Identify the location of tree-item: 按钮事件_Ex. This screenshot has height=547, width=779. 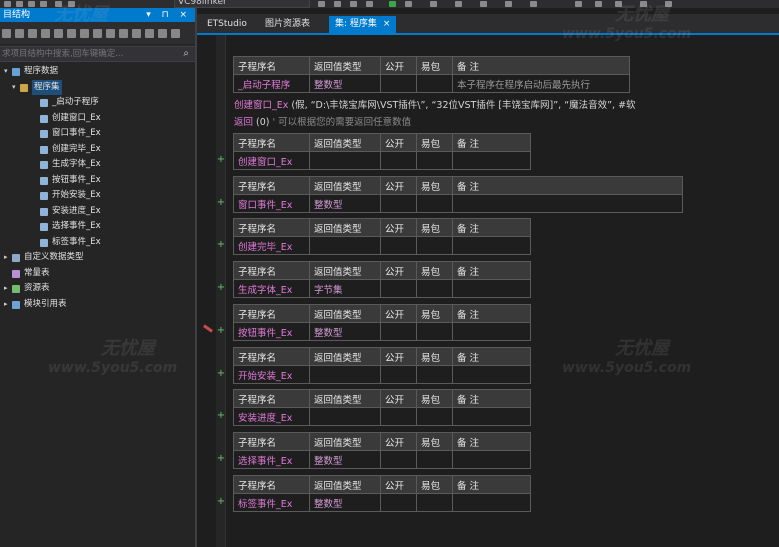
(97, 181).